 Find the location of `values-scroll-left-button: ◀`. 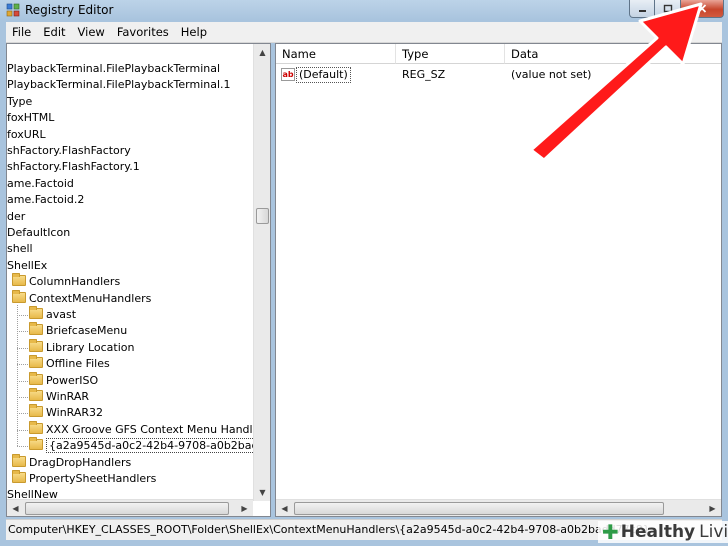

values-scroll-left-button: ◀ is located at coordinates (284, 508).